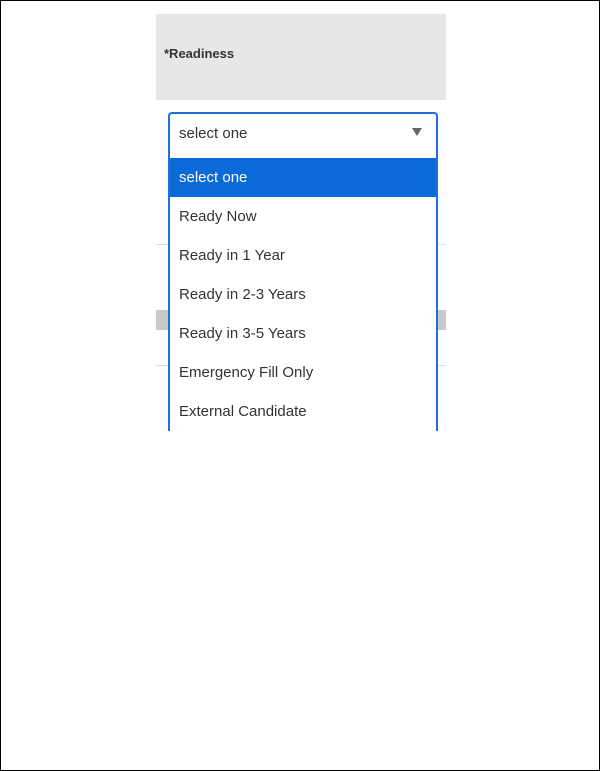 Image resolution: width=600 pixels, height=771 pixels. Describe the element at coordinates (303, 177) in the screenshot. I see `option-select-one: select one` at that location.